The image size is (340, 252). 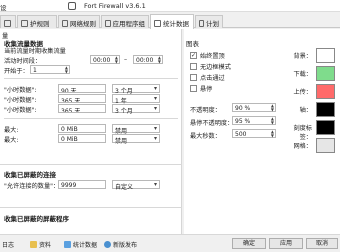 I want to click on tab-app-groups: 应用程序组, so click(x=125, y=21).